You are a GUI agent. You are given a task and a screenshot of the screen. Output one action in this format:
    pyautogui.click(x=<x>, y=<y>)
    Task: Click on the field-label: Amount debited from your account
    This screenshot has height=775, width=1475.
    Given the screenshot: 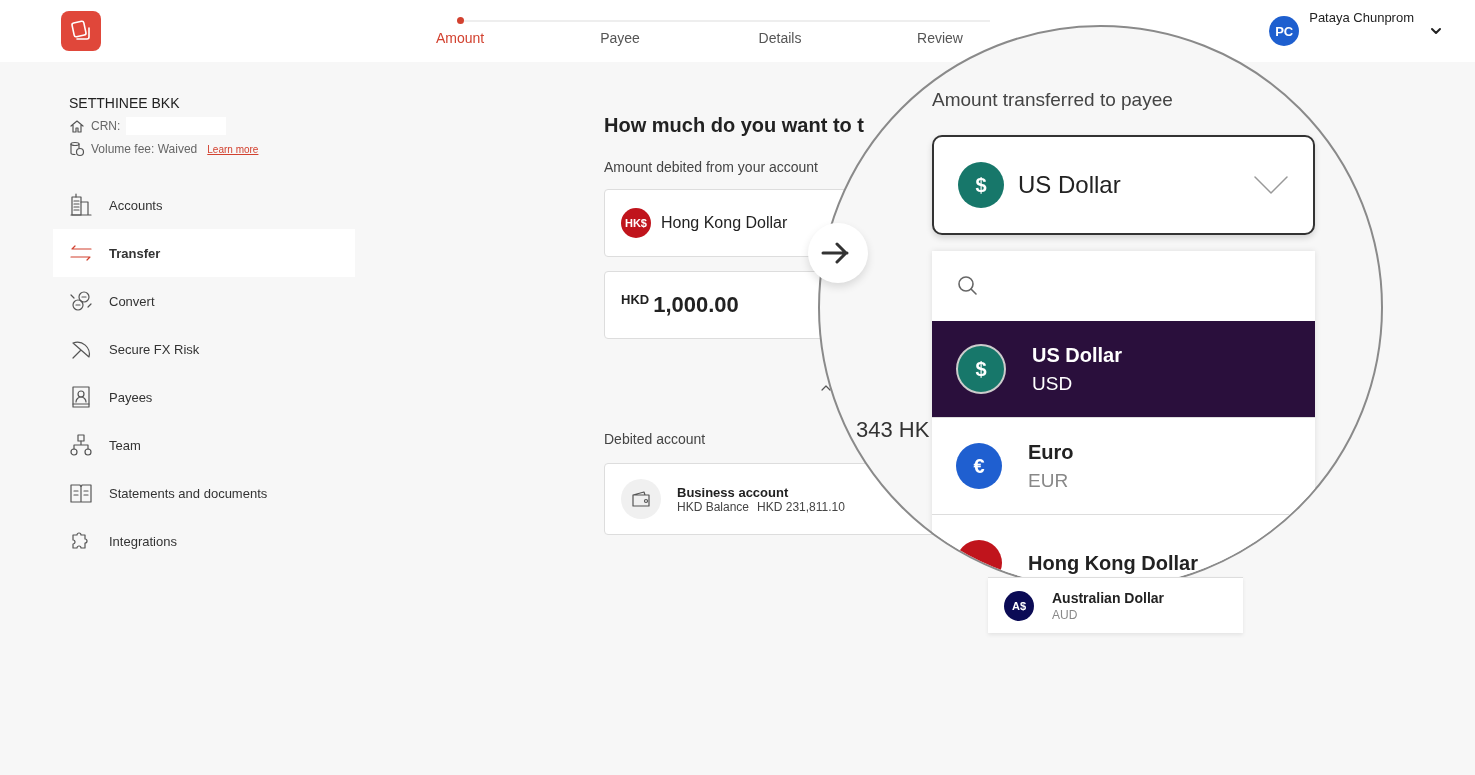 What is the action you would take?
    pyautogui.click(x=711, y=167)
    